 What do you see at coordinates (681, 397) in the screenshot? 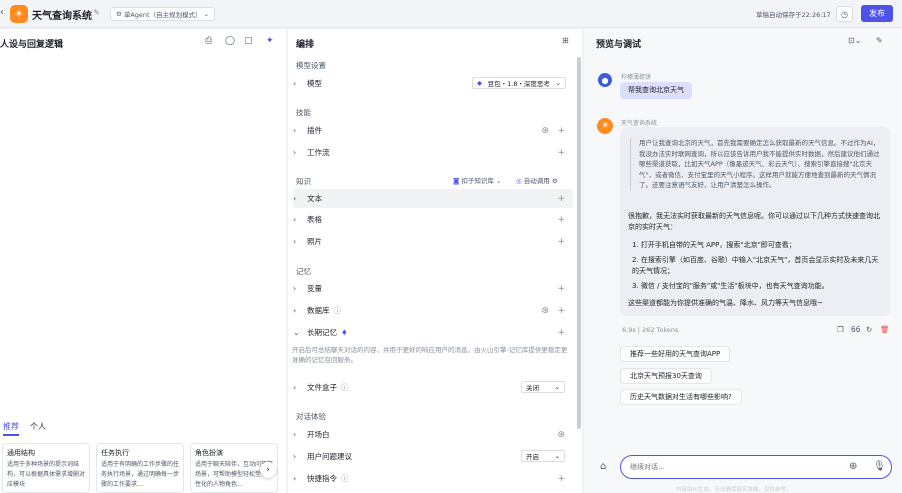
I see `suggestion-chip: 历史天气数据对生活有哪些影响?` at bounding box center [681, 397].